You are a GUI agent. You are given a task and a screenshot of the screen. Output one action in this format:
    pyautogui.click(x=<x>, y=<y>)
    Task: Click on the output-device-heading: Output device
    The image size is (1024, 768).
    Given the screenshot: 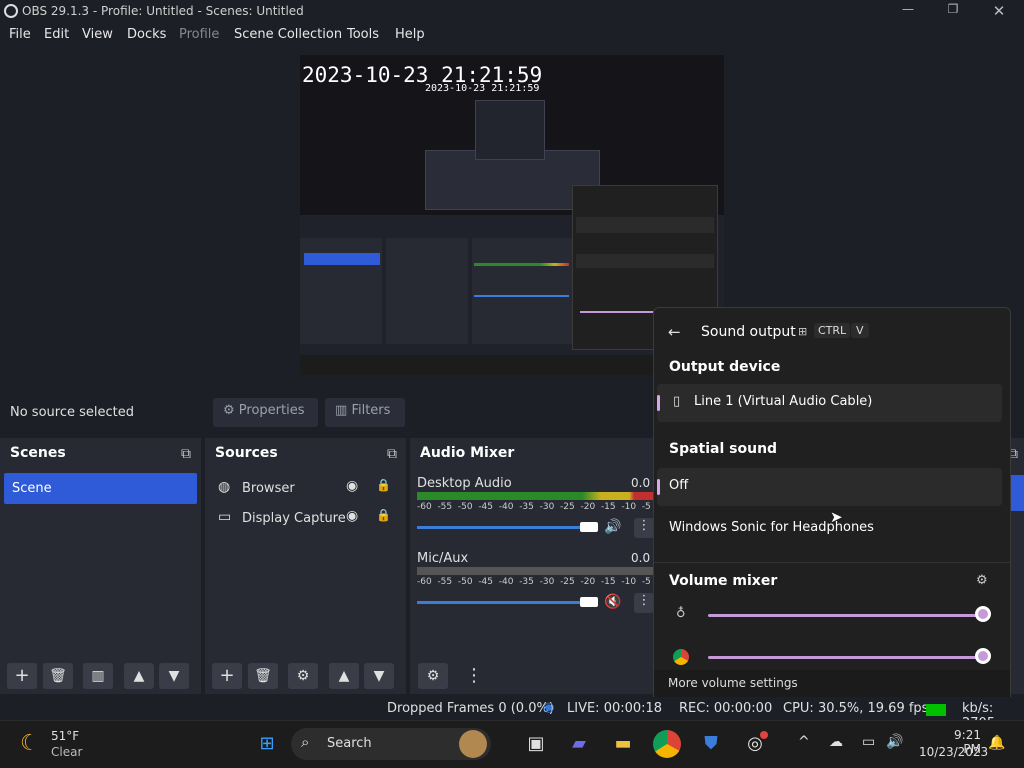 What is the action you would take?
    pyautogui.click(x=725, y=367)
    